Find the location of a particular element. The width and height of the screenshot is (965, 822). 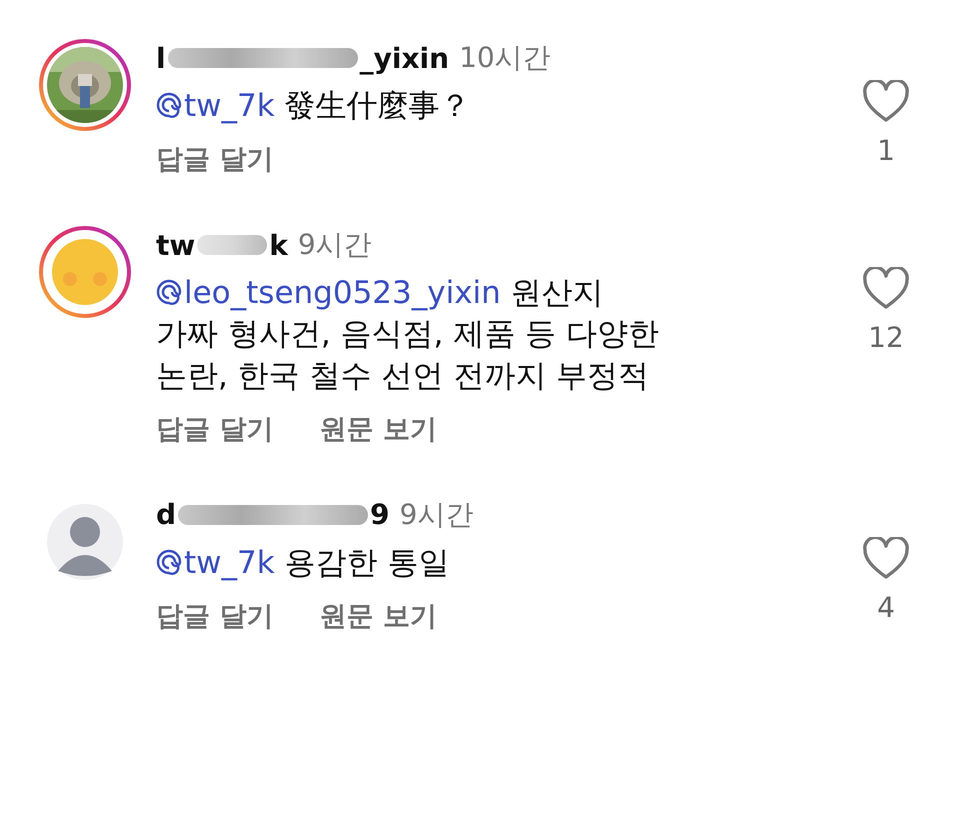

like-count: 1 is located at coordinates (886, 150).